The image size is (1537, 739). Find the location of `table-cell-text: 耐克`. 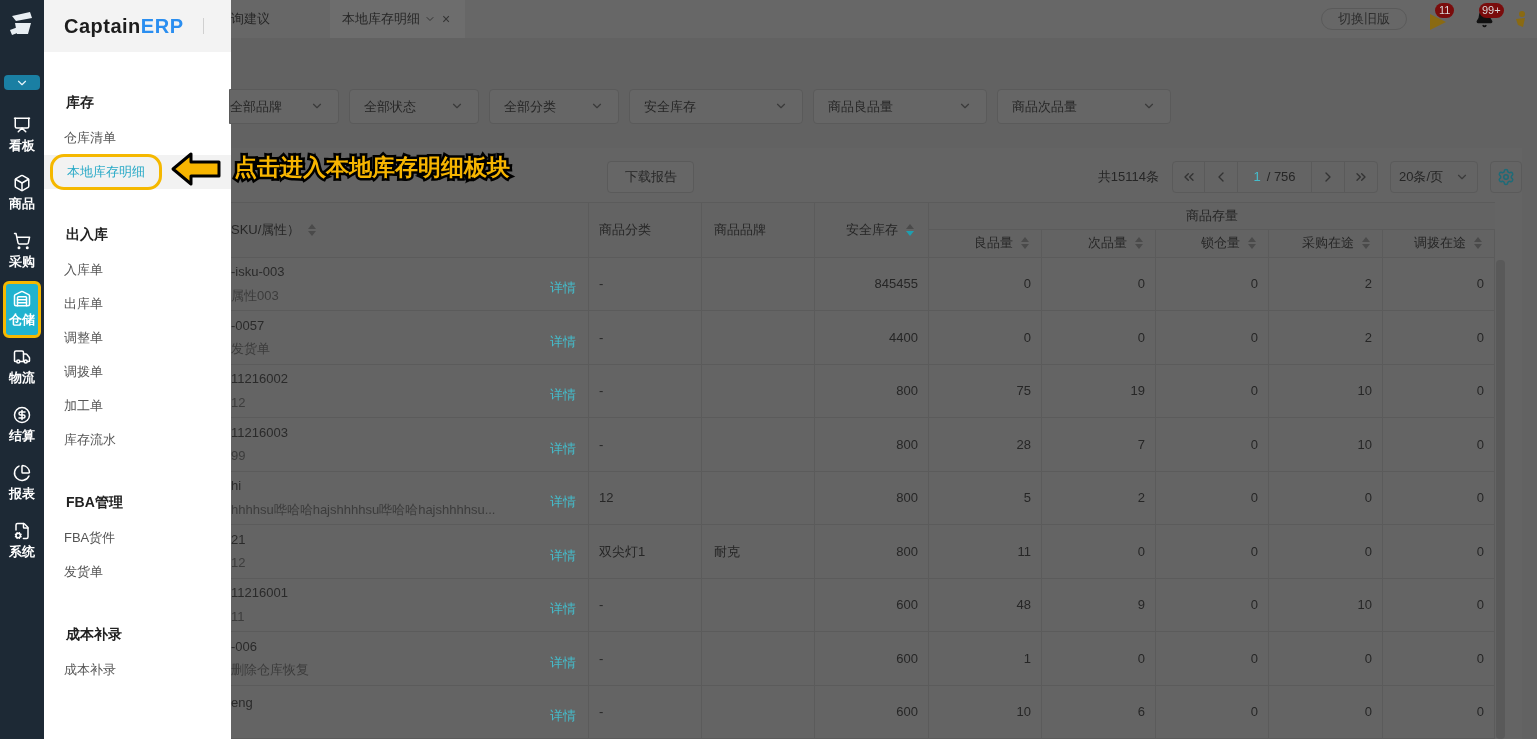

table-cell-text: 耐克 is located at coordinates (727, 551).